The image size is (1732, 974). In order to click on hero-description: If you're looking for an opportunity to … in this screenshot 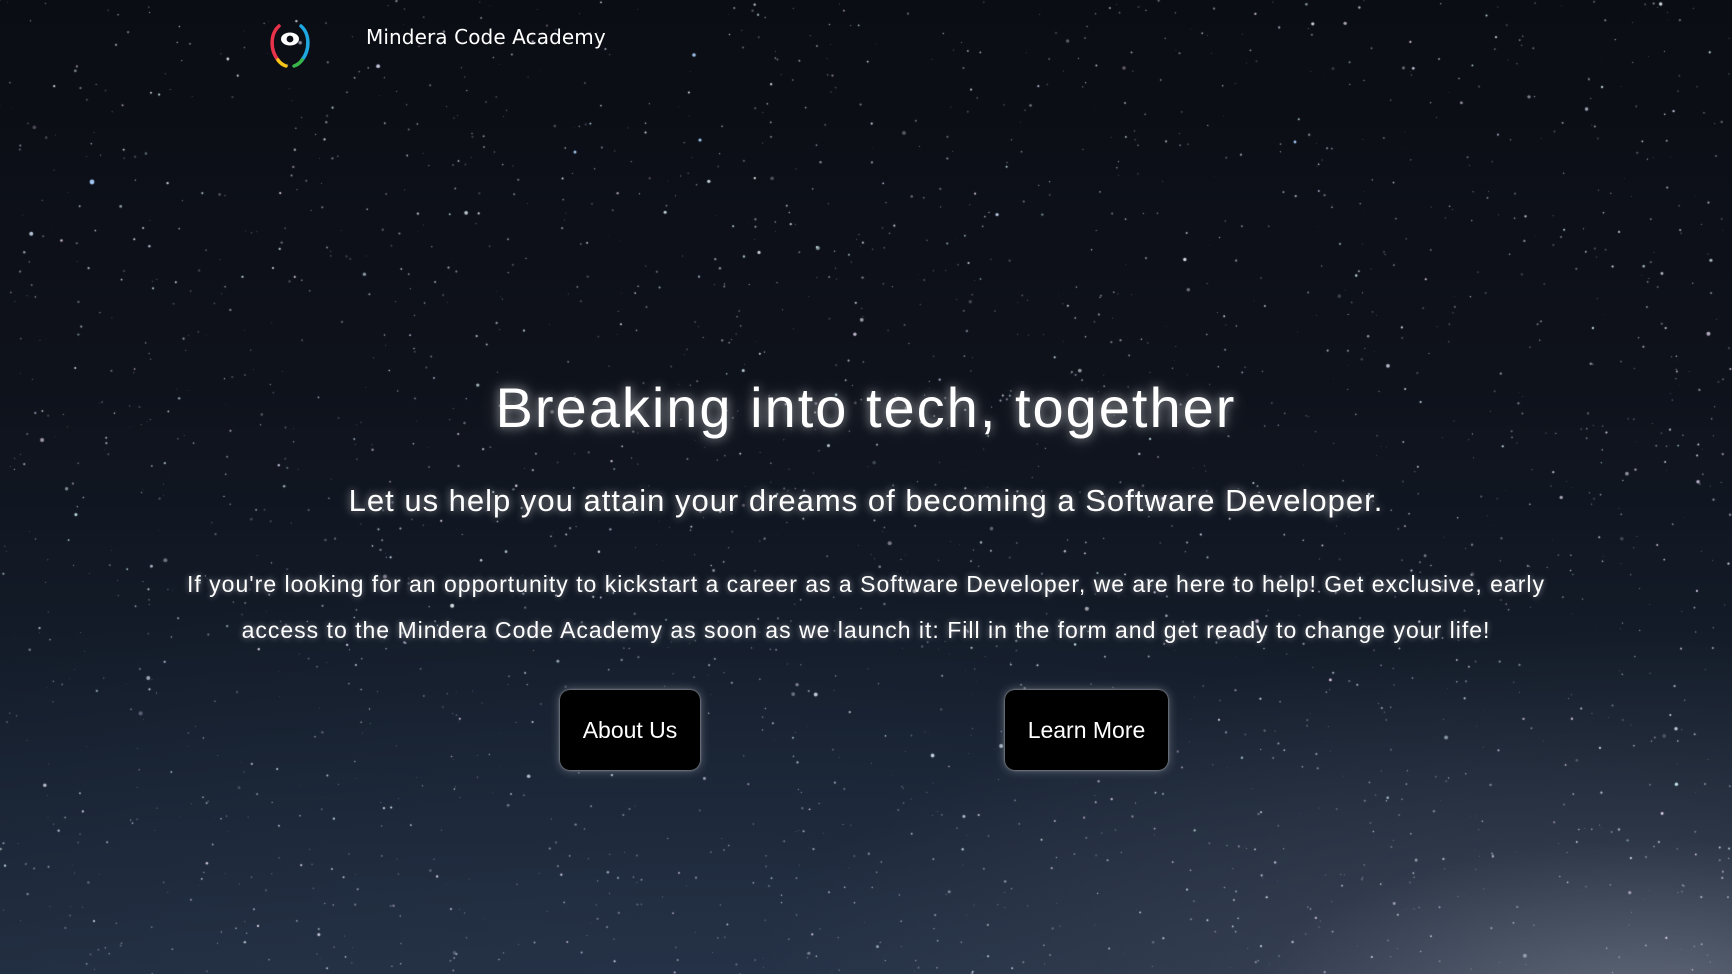, I will do `click(866, 607)`.